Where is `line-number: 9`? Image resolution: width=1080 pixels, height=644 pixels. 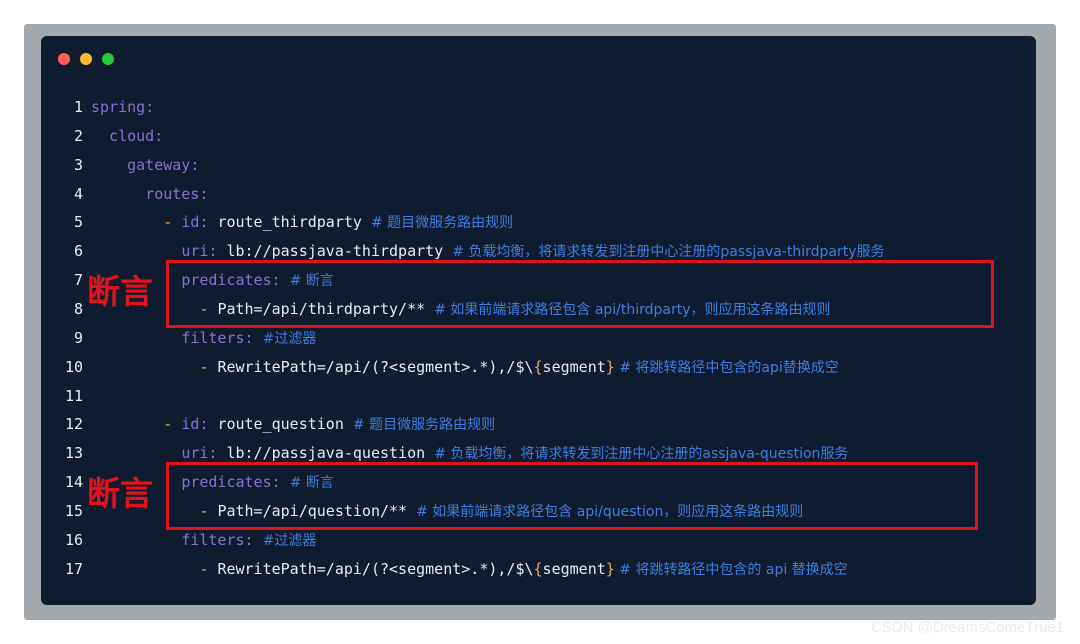
line-number: 9 is located at coordinates (78, 337).